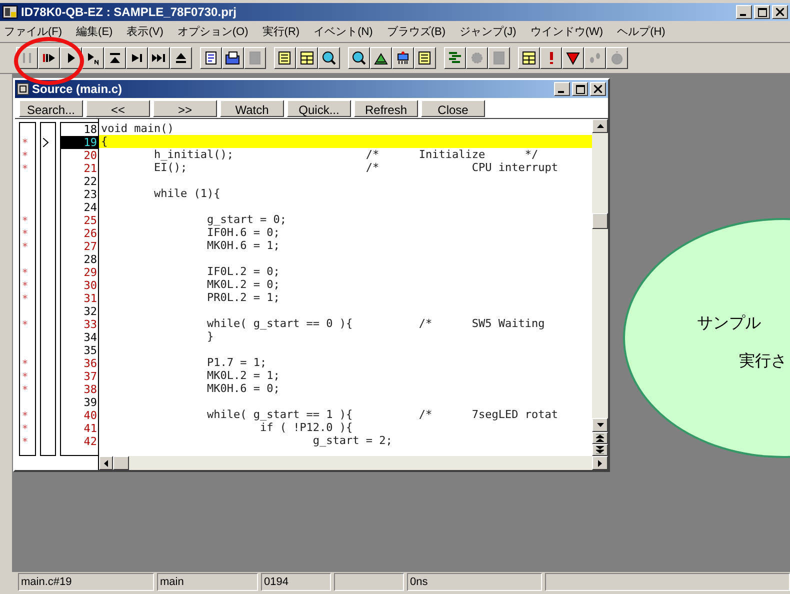  I want to click on footprints-icon, so click(595, 58).